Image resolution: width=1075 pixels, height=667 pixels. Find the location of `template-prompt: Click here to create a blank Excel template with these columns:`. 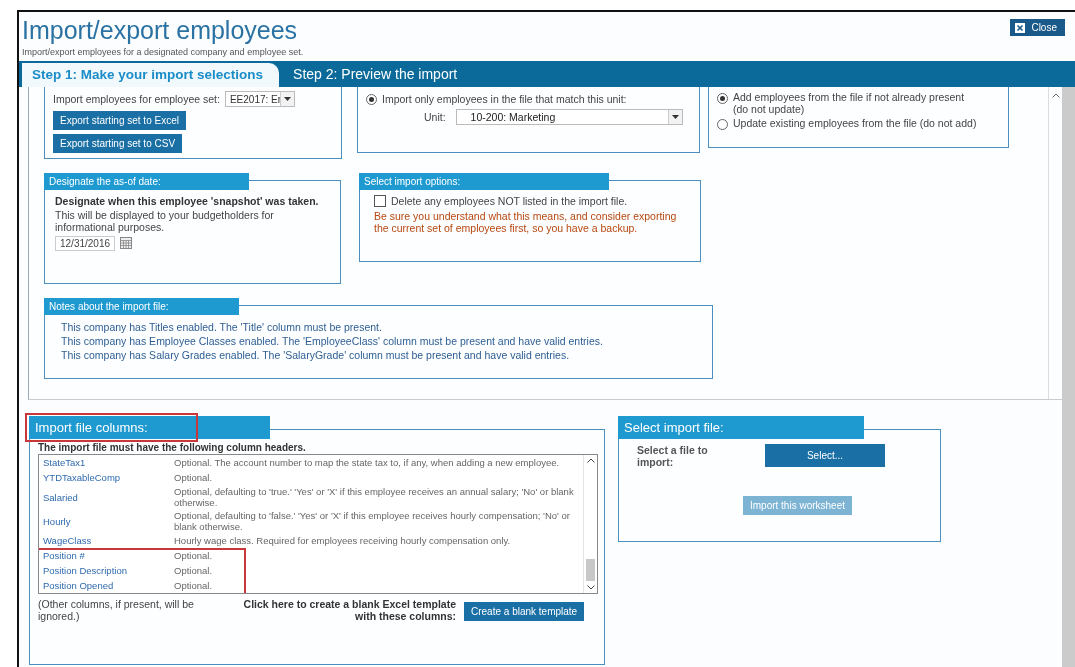

template-prompt: Click here to create a blank Excel template with these columns: is located at coordinates (349, 610).